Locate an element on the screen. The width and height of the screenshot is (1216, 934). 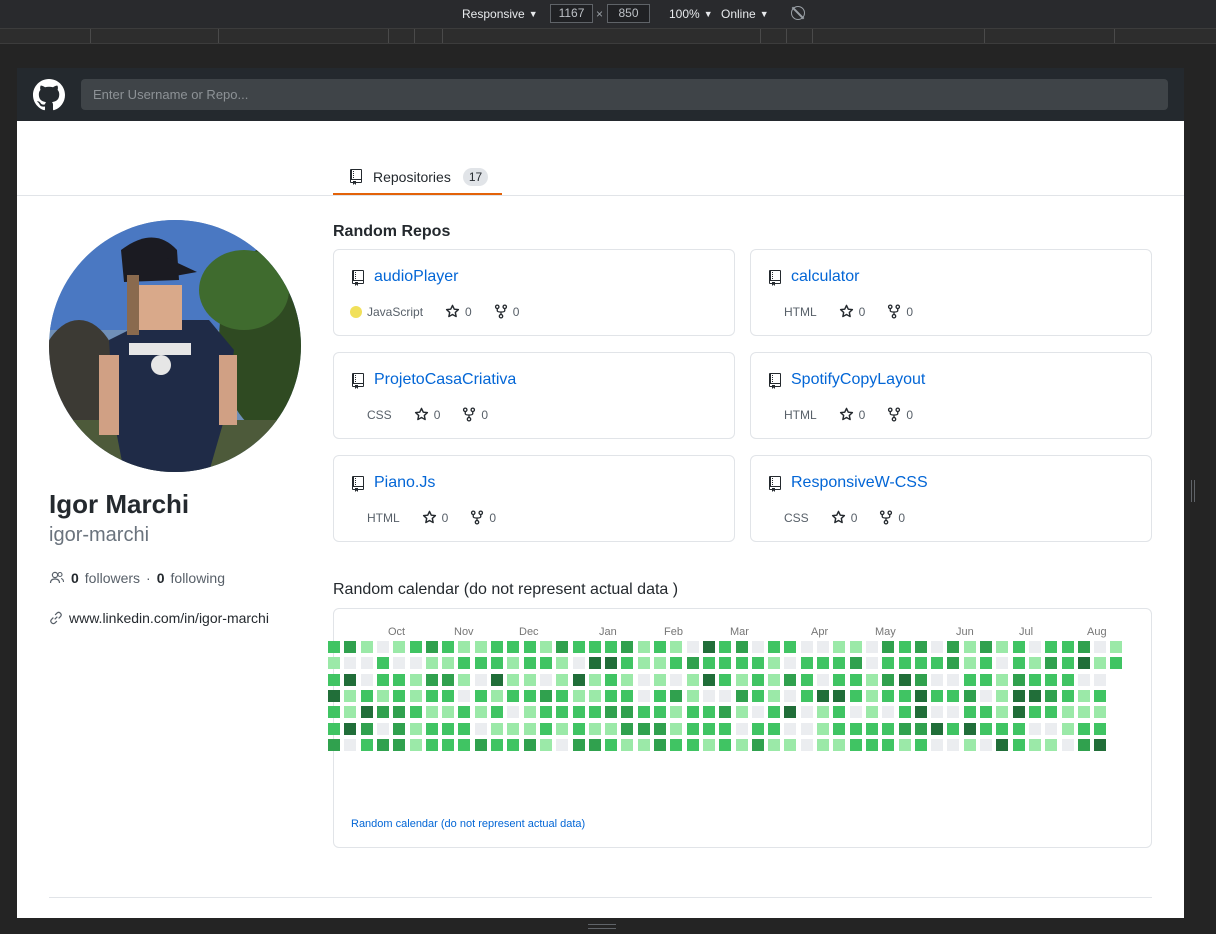
repo-card: Piano.Js HTML 0 0 is located at coordinates (534, 498).